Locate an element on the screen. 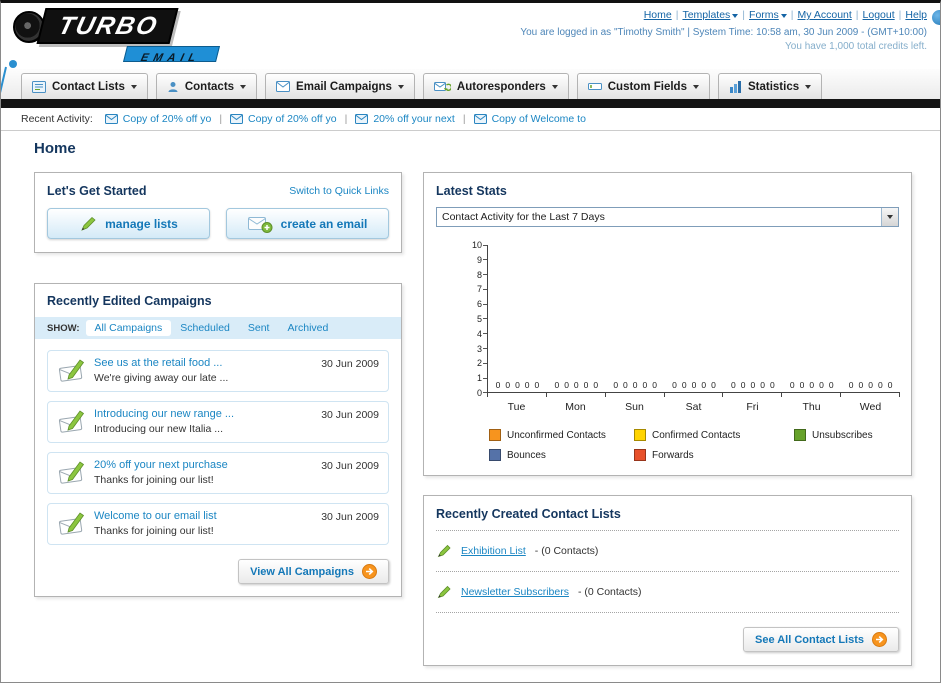 The width and height of the screenshot is (941, 683). create-email-button: create an email is located at coordinates (307, 223).